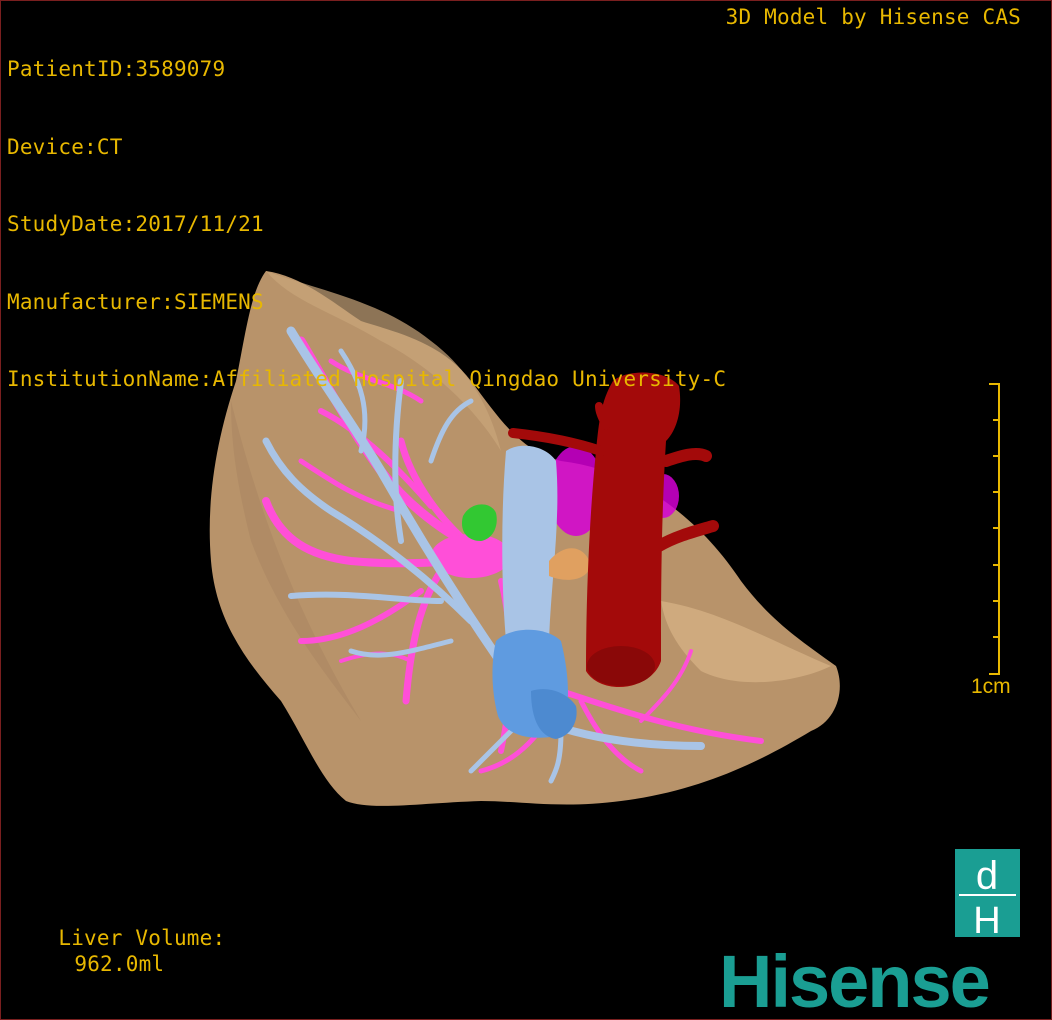  Describe the element at coordinates (986, 918) in the screenshot. I see `logo-glyph-bottom: H` at that location.